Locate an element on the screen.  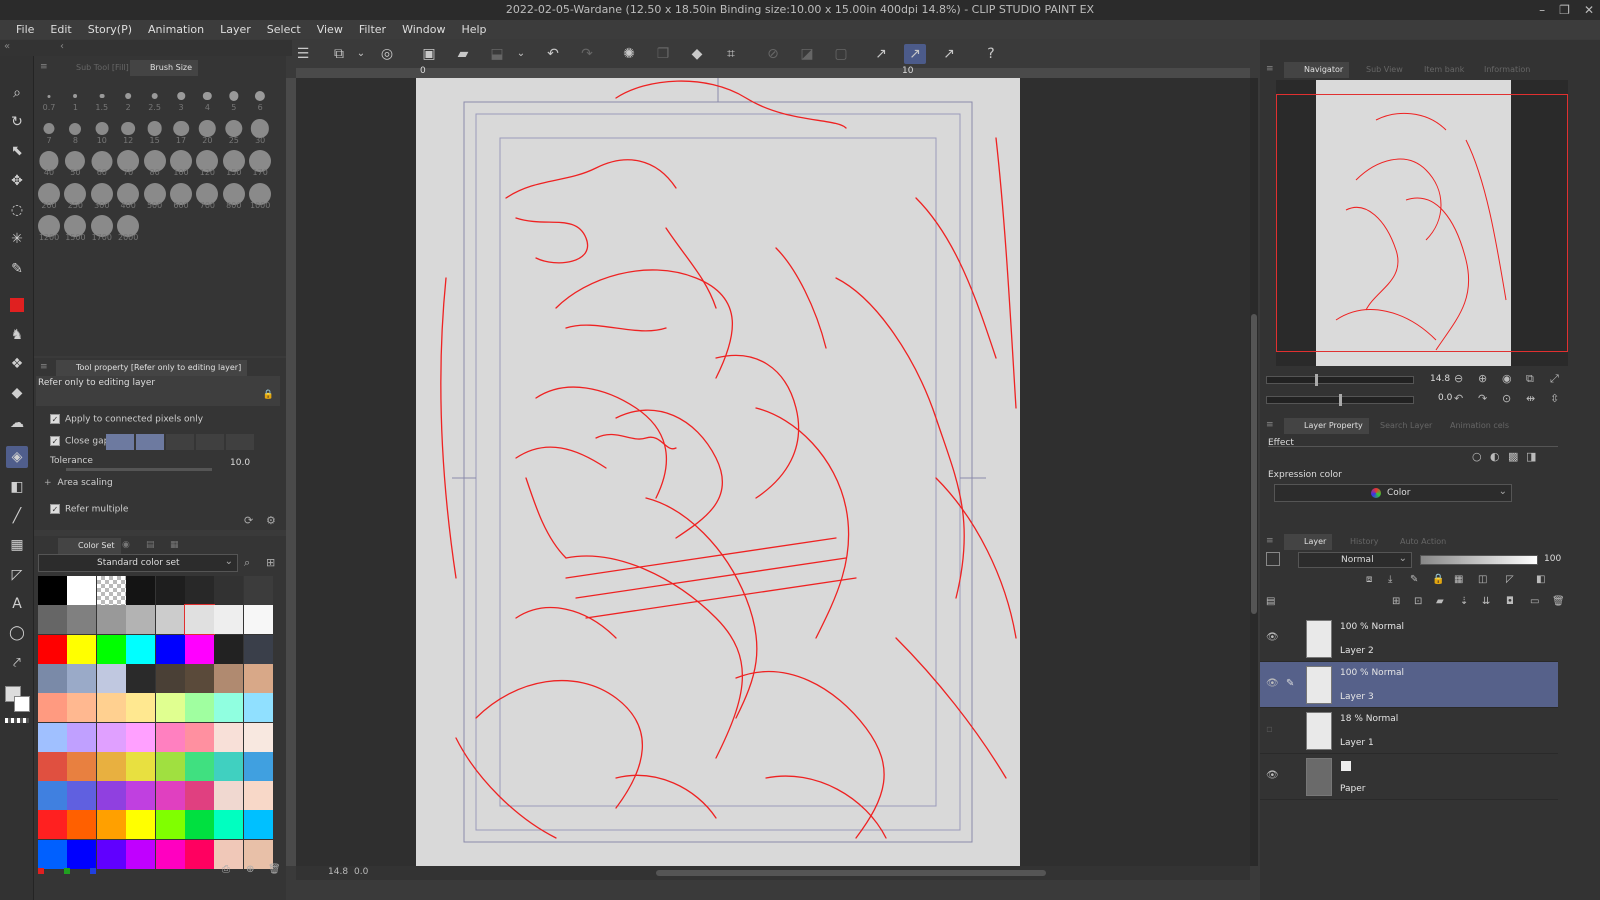
airbrush-icon: ❖ is located at coordinates (17, 364).